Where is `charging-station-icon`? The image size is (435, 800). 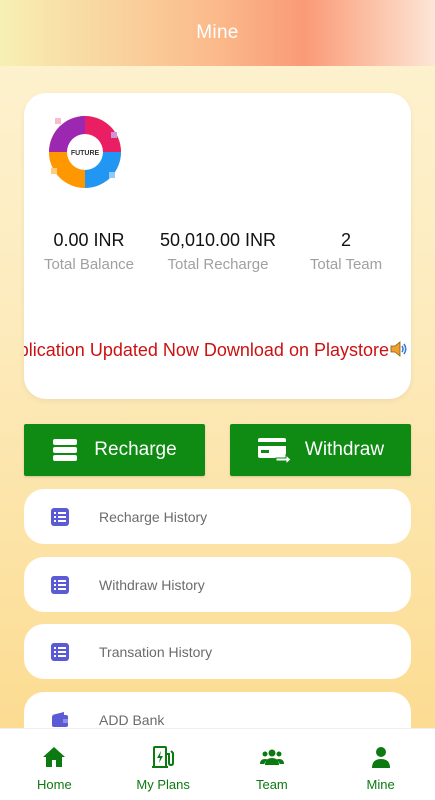
charging-station-icon is located at coordinates (163, 757).